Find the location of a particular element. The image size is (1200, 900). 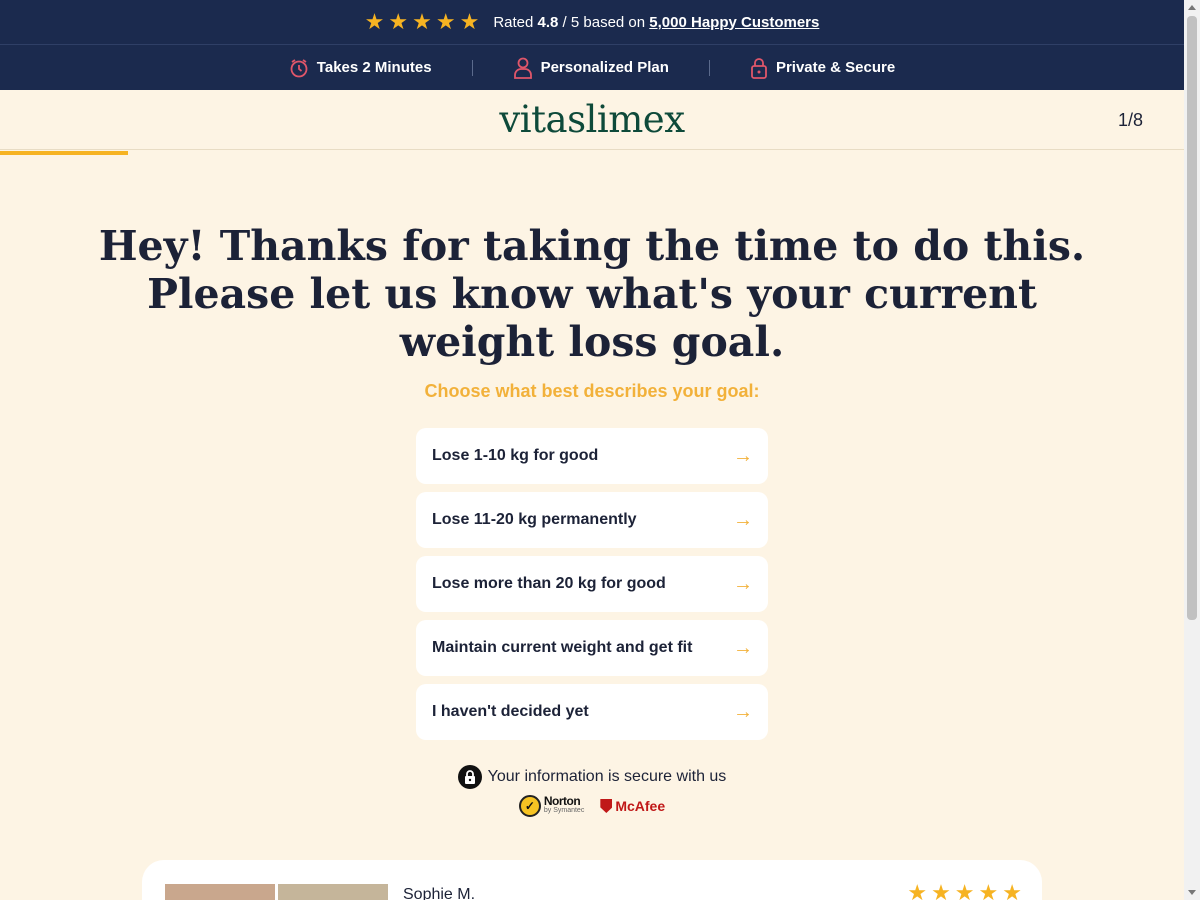

scroll-thumb is located at coordinates (1192, 318).